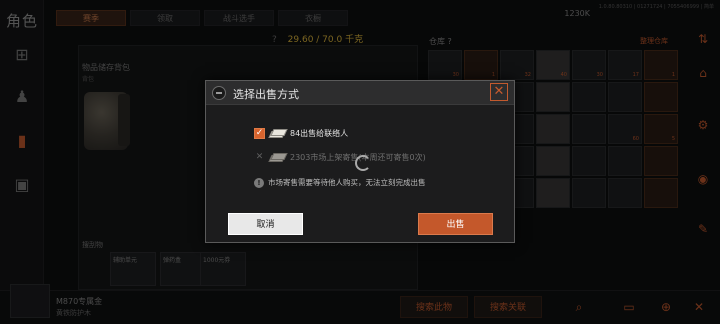  Describe the element at coordinates (363, 163) in the screenshot. I see `loading-spinner-icon` at that location.